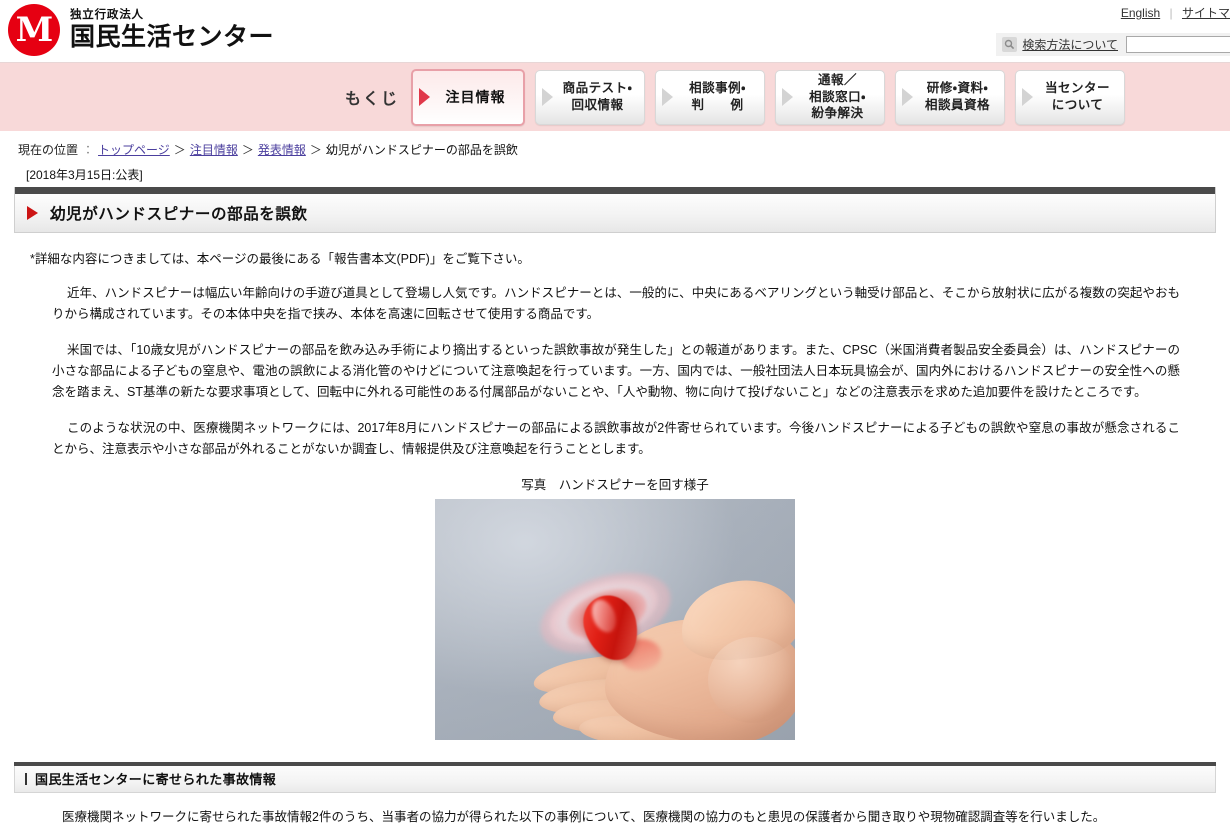  What do you see at coordinates (837, 96) in the screenshot?
I see `nav-item-label: 通報／ 相談窓口・ 紛争解決` at bounding box center [837, 96].